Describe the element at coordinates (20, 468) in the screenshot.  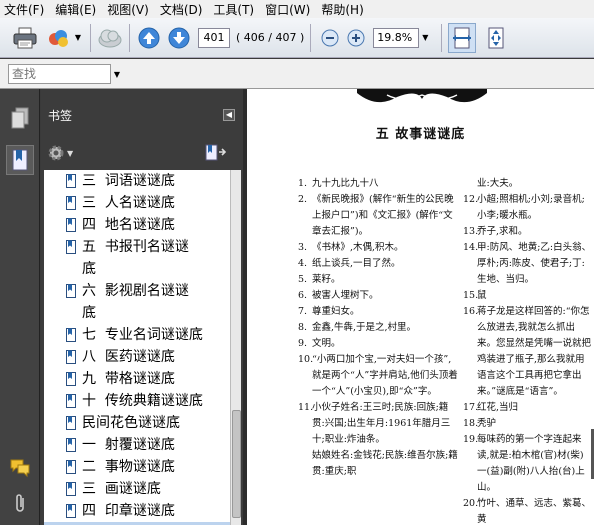
I see `comments-panel-icon` at that location.